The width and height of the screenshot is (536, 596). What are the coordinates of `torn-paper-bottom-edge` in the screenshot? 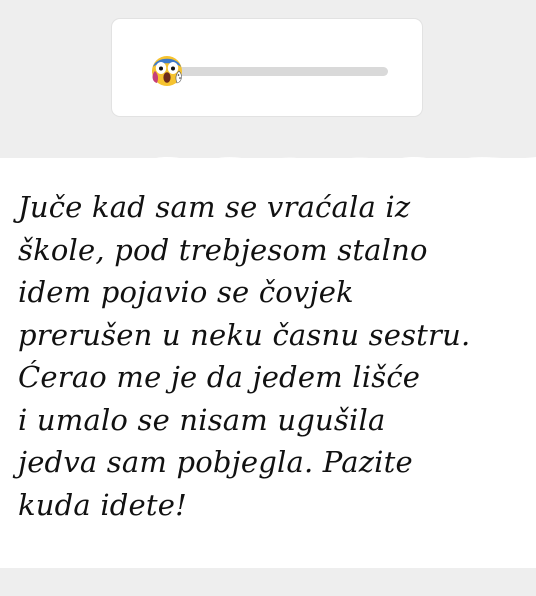 It's located at (268, 581).